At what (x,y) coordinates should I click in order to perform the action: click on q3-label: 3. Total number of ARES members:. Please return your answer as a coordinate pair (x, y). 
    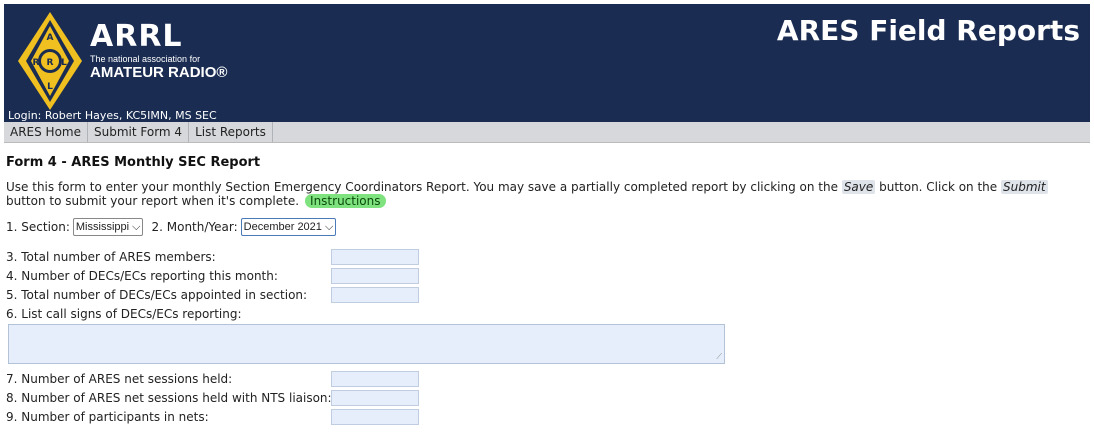
    Looking at the image, I should click on (111, 256).